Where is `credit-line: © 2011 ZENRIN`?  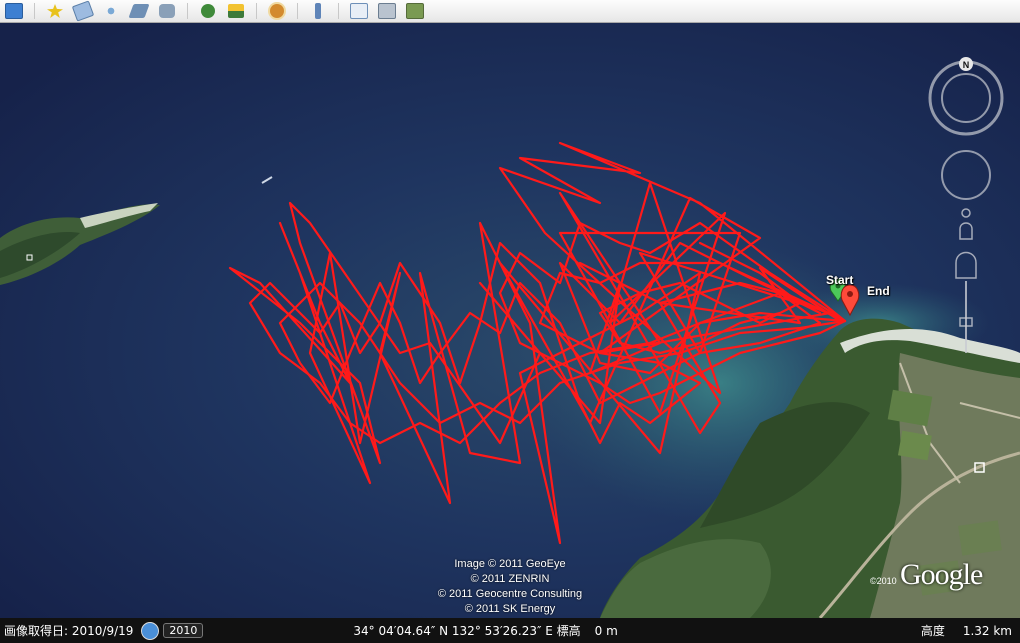
credit-line: © 2011 ZENRIN is located at coordinates (510, 579).